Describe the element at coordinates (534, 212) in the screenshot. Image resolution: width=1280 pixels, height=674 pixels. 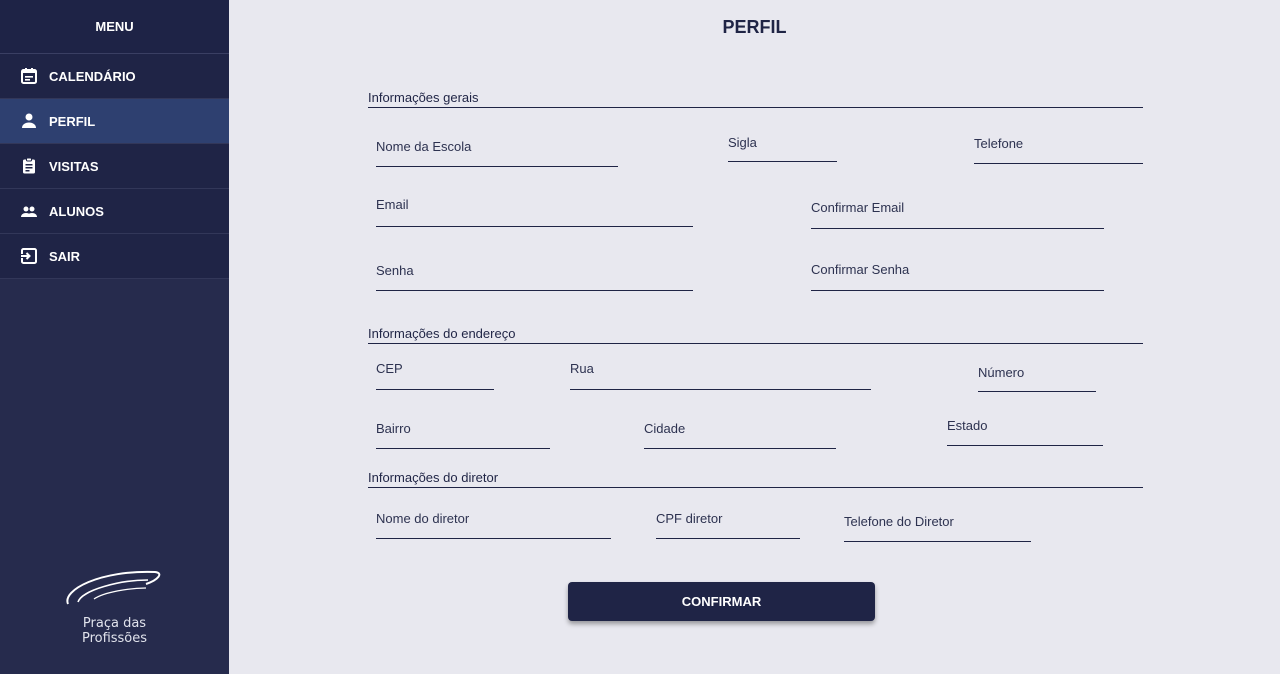
I see `email-field: Email` at that location.